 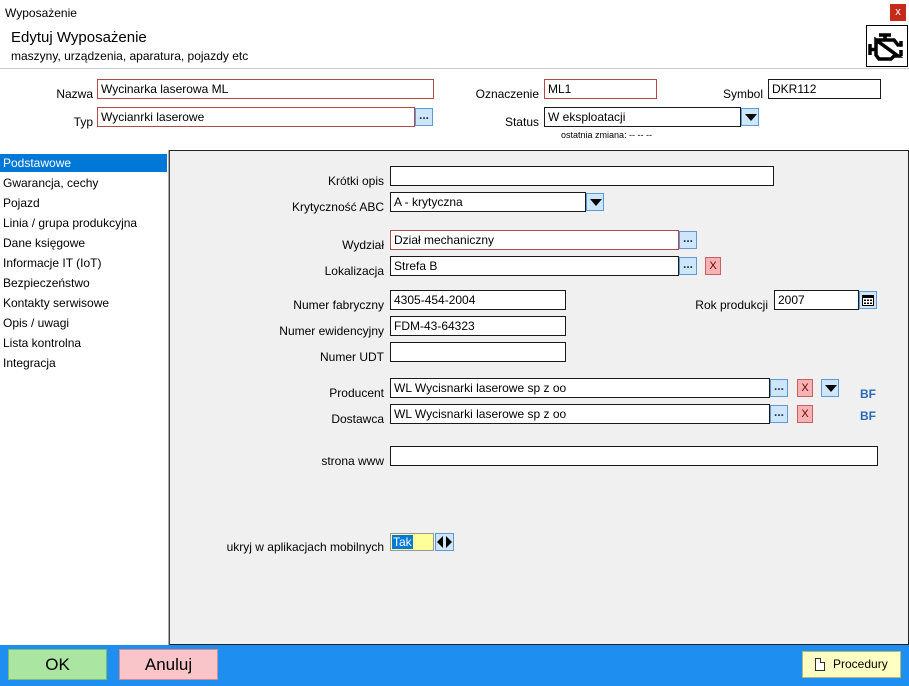 What do you see at coordinates (860, 664) in the screenshot?
I see `procedury-label: Procedury` at bounding box center [860, 664].